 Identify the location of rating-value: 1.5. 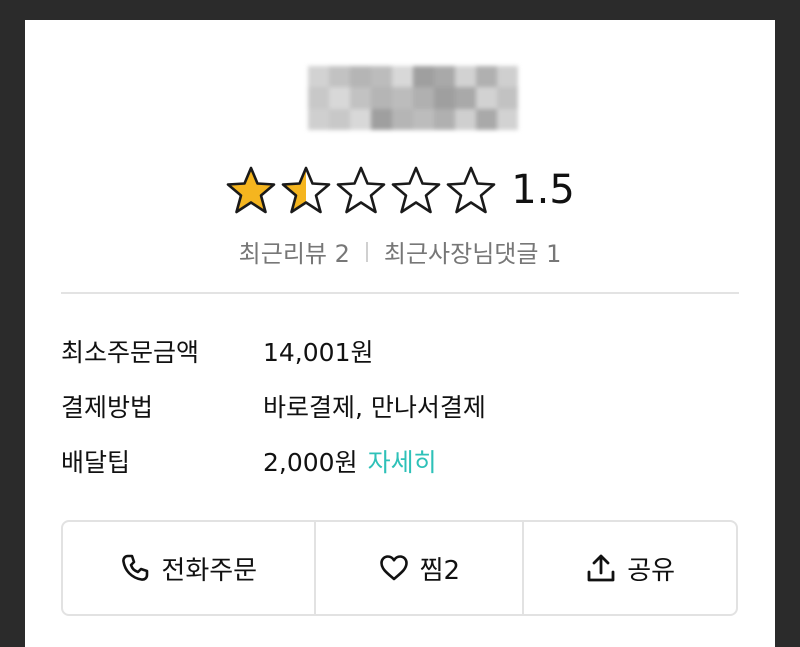
(543, 190).